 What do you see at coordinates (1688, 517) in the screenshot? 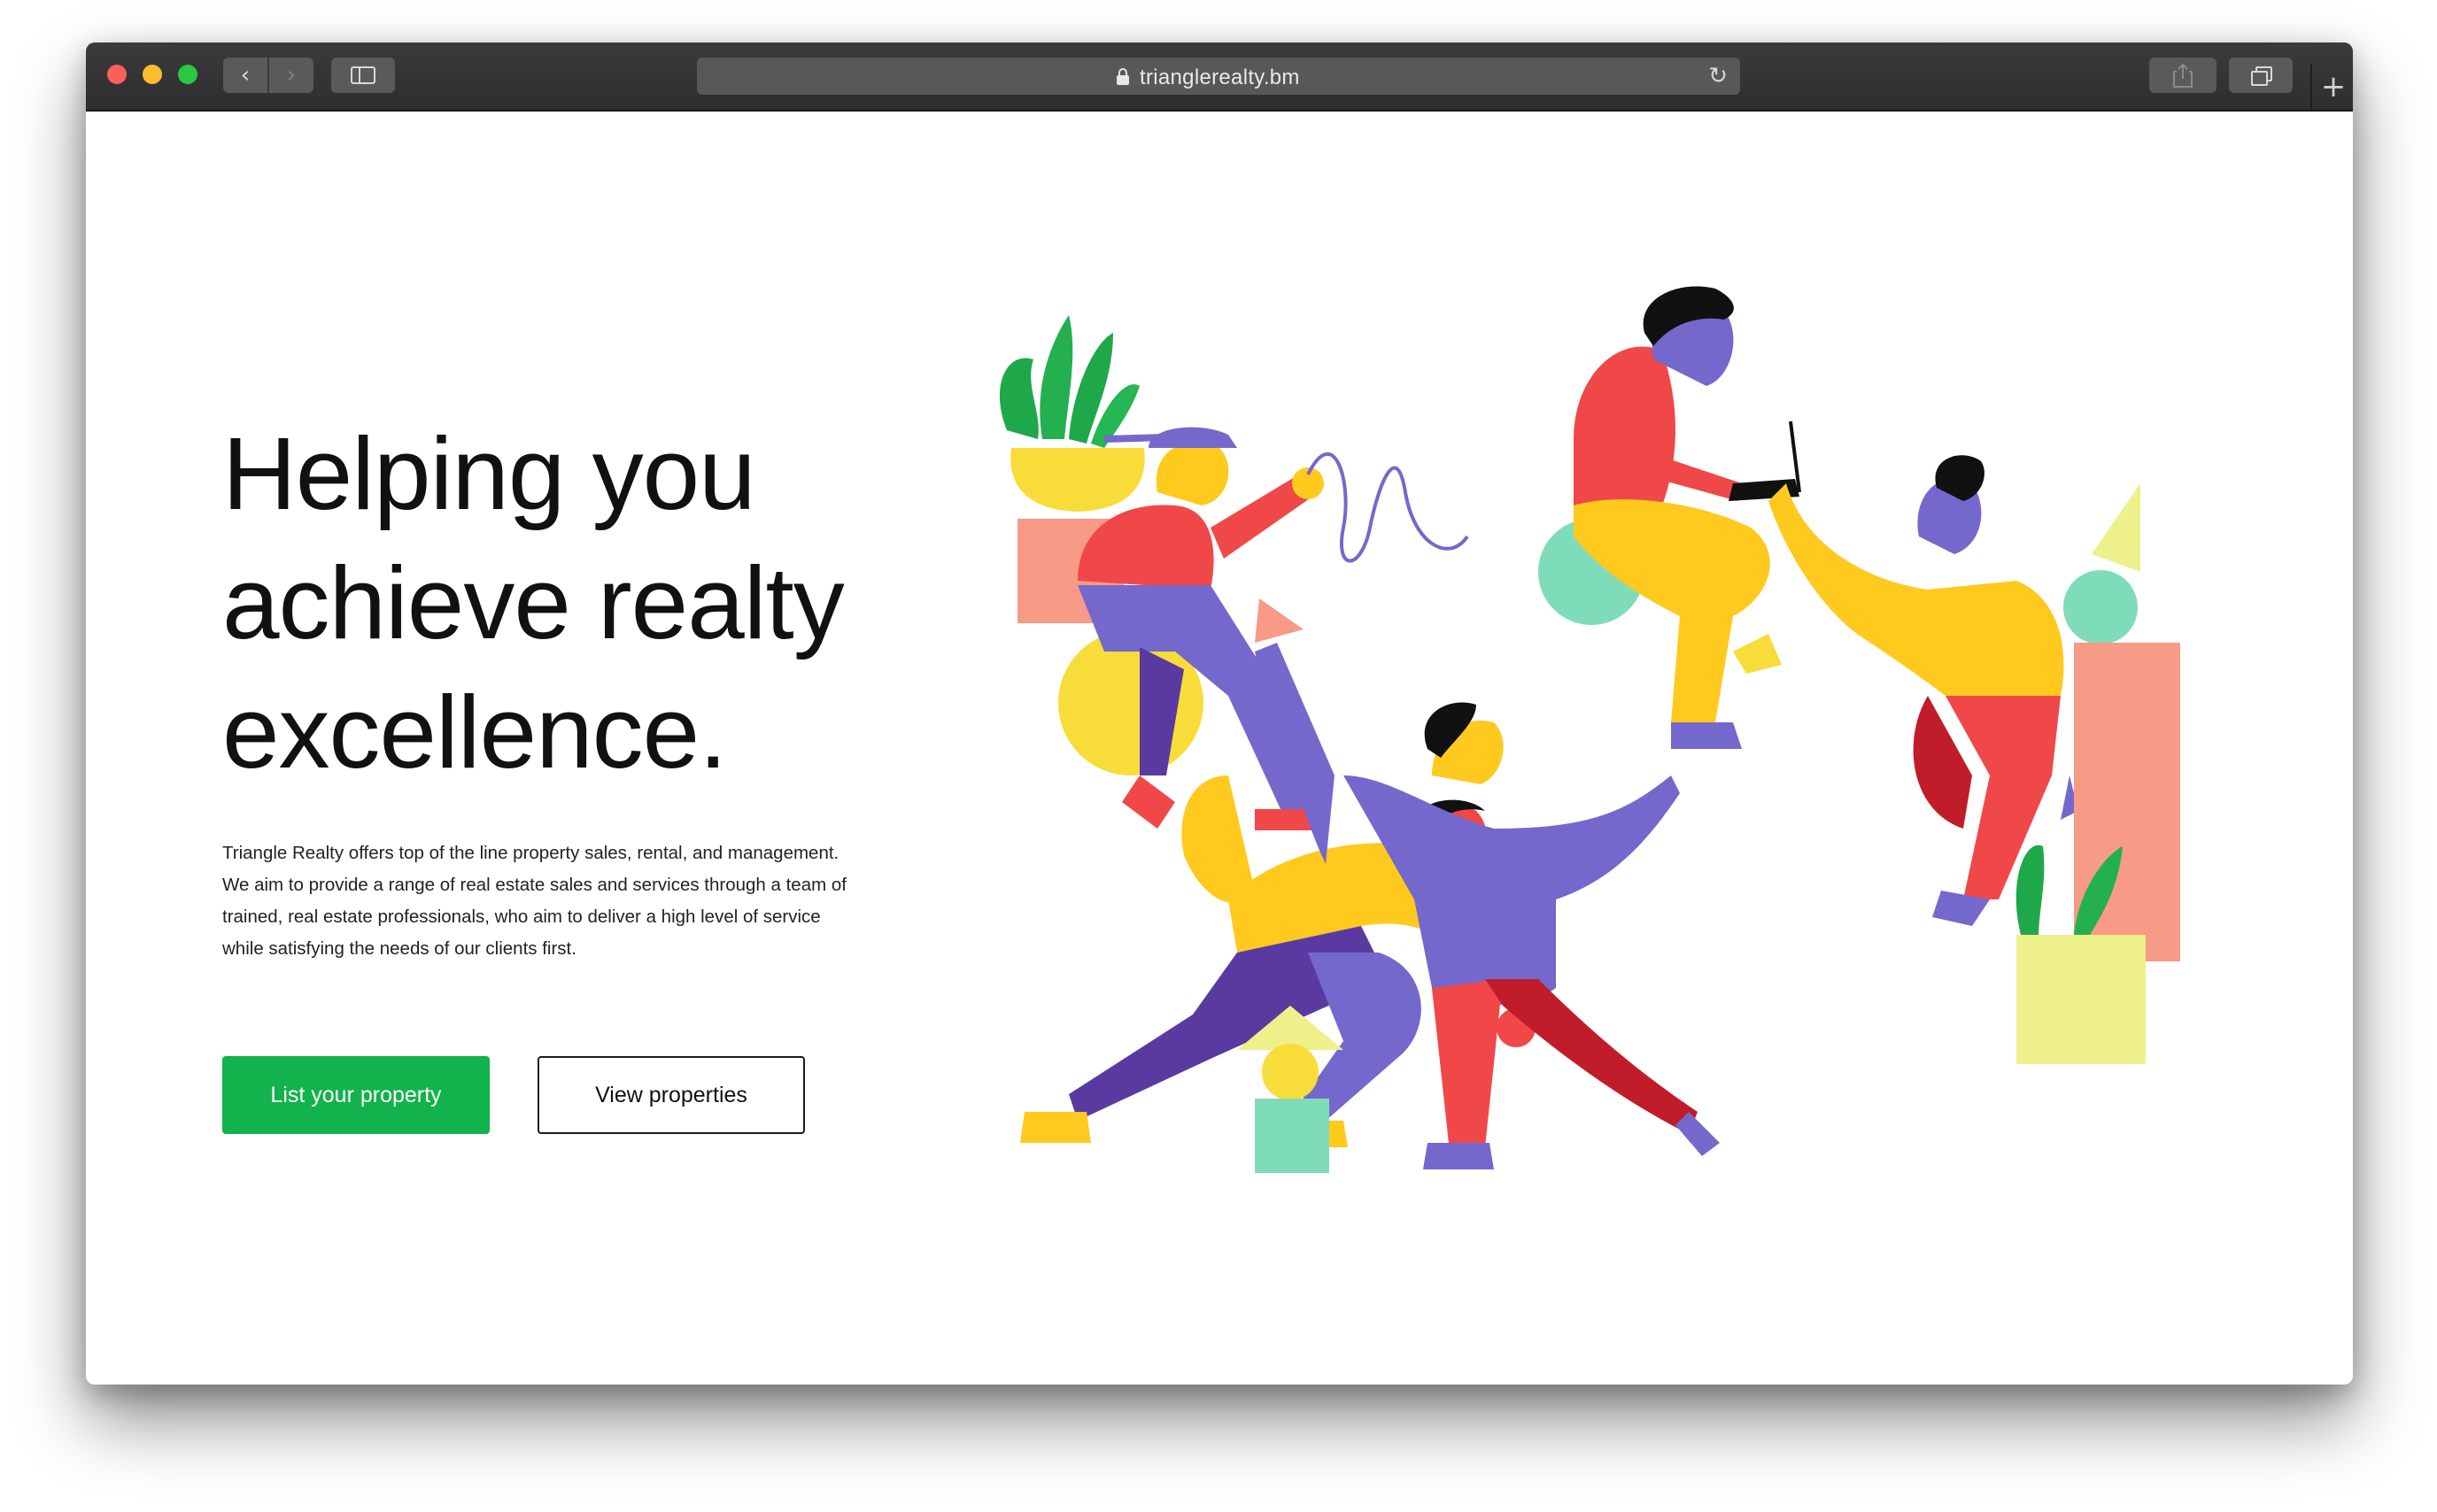
I see `person-laptop` at bounding box center [1688, 517].